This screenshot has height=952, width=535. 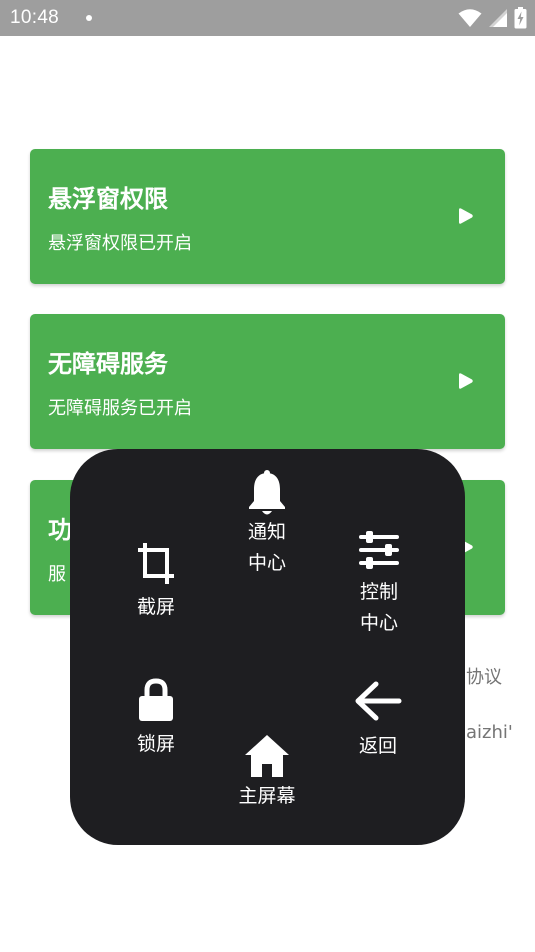 What do you see at coordinates (267, 18) in the screenshot?
I see `status-bar: 10:48` at bounding box center [267, 18].